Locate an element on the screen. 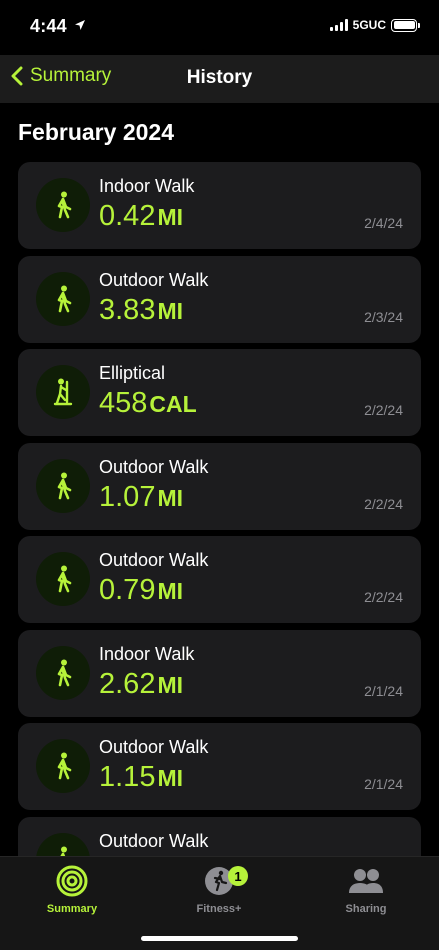 The image size is (439, 950). workout-date: 2/3/24 is located at coordinates (383, 316).